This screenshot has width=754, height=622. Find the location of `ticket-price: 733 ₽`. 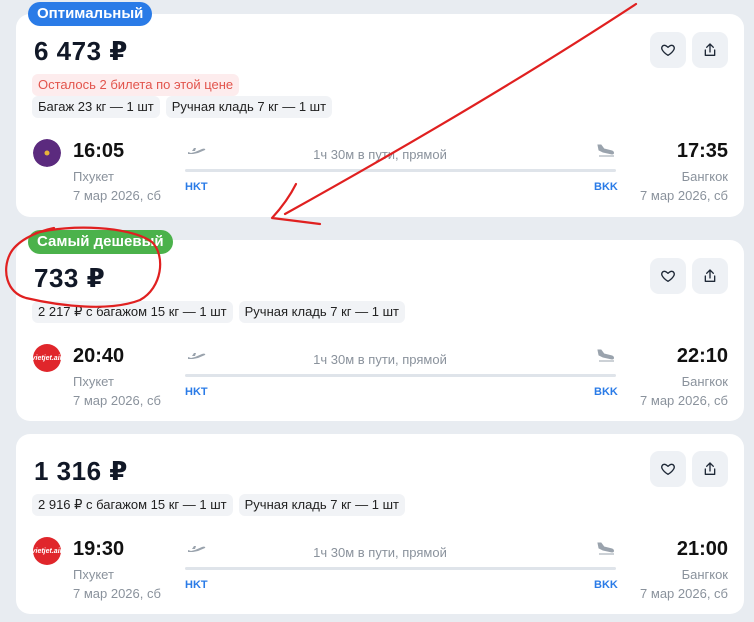

ticket-price: 733 ₽ is located at coordinates (70, 278).